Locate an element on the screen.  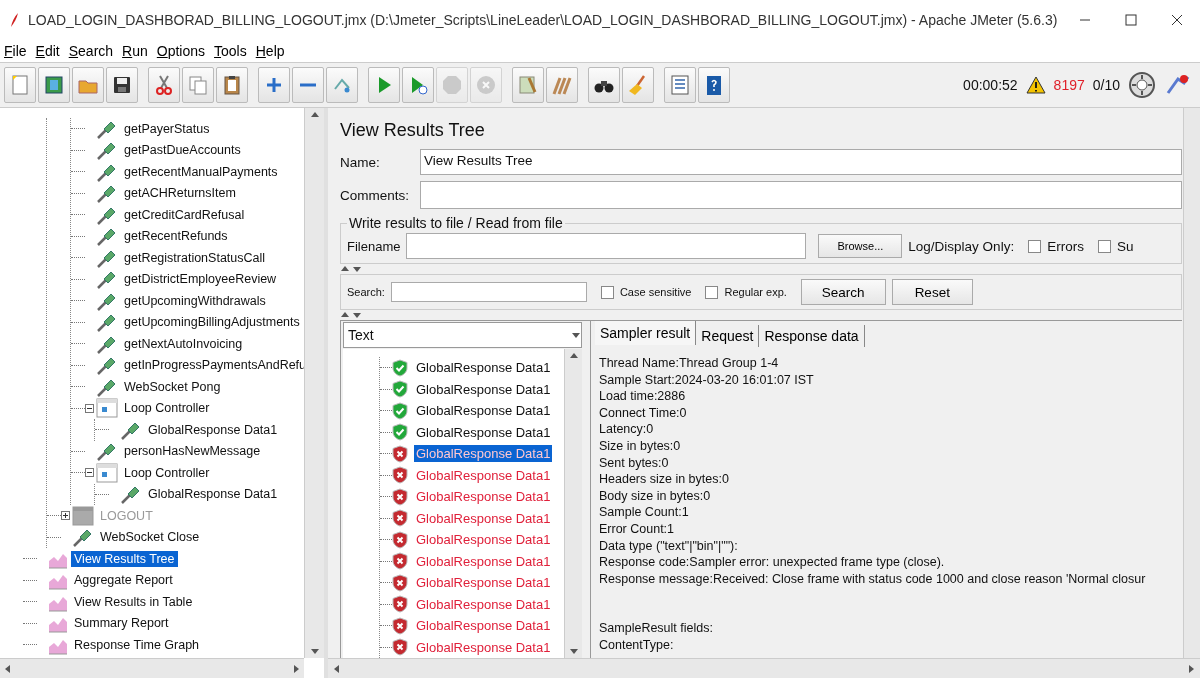
controller-icon is located at coordinates (107, 472).